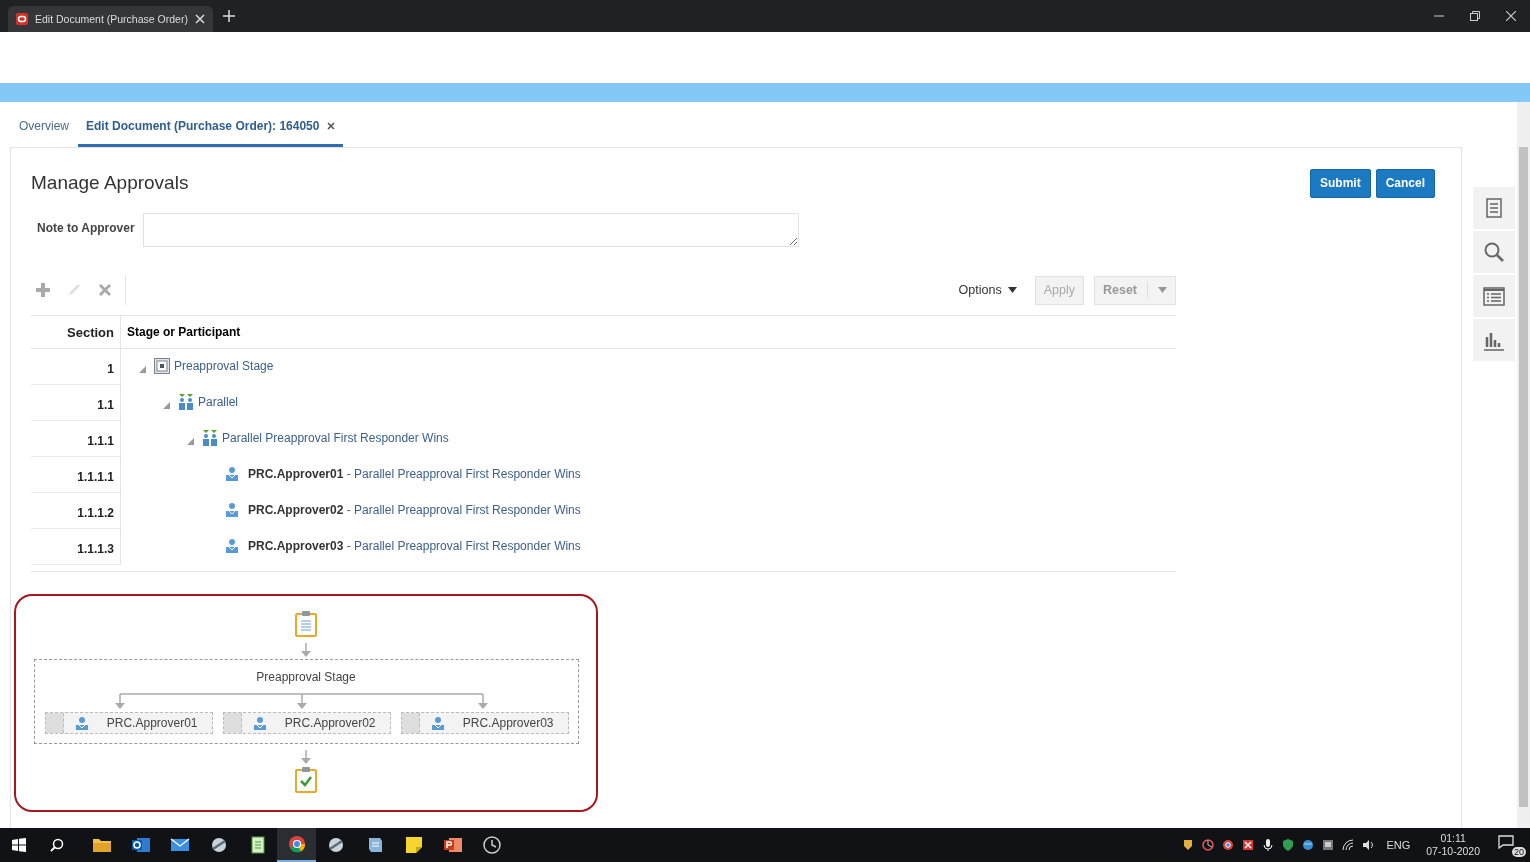 The height and width of the screenshot is (862, 1530). Describe the element at coordinates (1398, 845) in the screenshot. I see `language-indicator: ENG` at that location.